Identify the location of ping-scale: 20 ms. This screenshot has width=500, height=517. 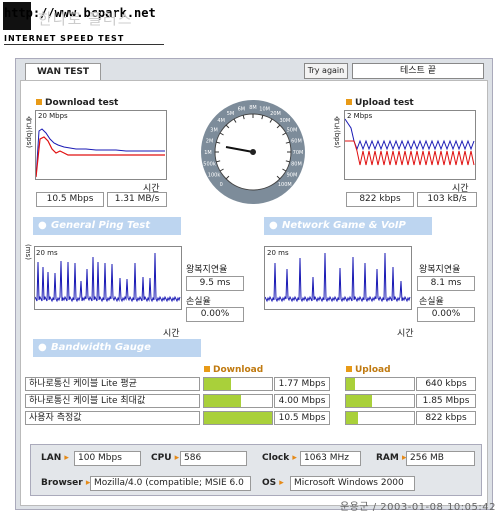
(47, 253).